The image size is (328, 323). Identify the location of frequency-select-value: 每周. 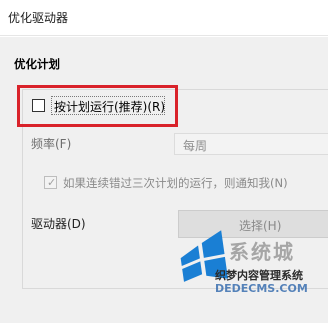
(195, 146).